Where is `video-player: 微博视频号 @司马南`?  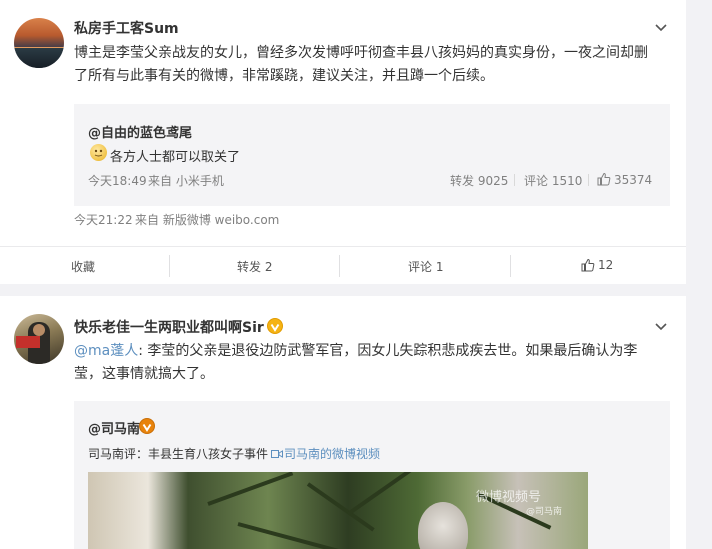
video-player: 微博视频号 @司马南 is located at coordinates (338, 510).